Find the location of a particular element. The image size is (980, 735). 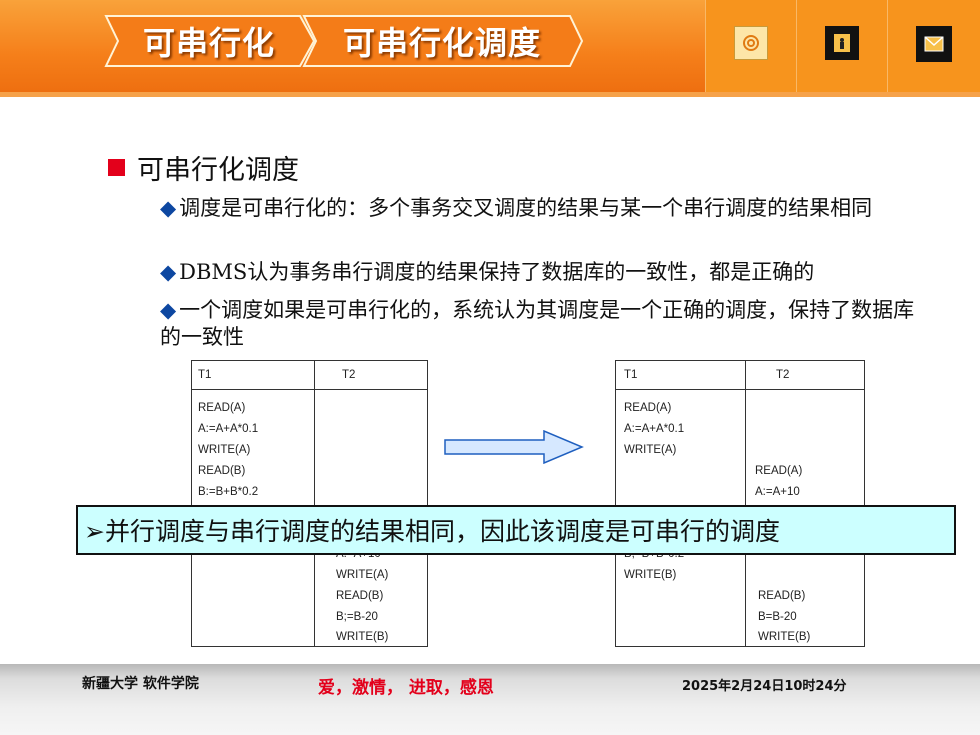

op-cell: A:=A+10 is located at coordinates (777, 492).